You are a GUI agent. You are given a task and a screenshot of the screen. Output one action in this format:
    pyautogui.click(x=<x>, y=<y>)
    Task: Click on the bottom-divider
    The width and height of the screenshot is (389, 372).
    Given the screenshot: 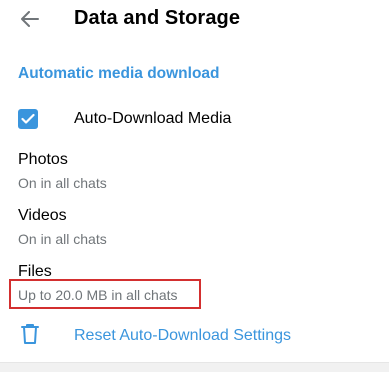 What is the action you would take?
    pyautogui.click(x=194, y=367)
    